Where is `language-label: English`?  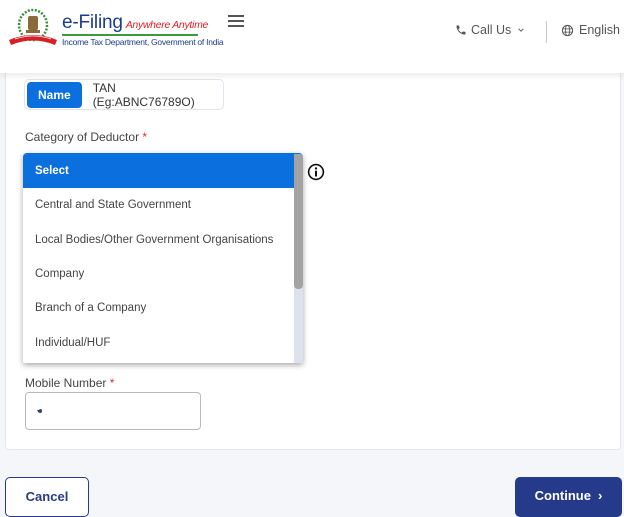
language-label: English is located at coordinates (599, 30).